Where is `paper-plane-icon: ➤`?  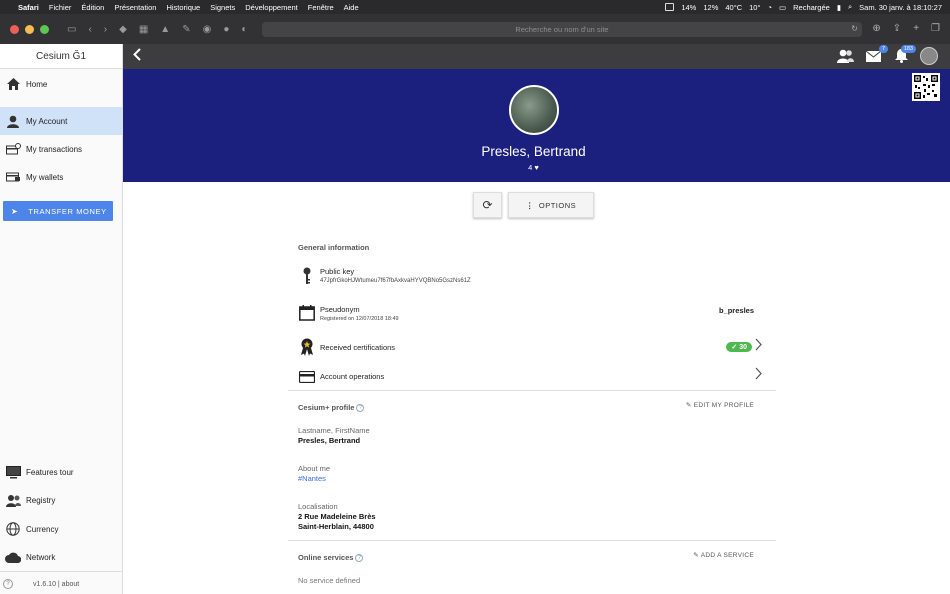
paper-plane-icon: ➤ is located at coordinates (15, 211).